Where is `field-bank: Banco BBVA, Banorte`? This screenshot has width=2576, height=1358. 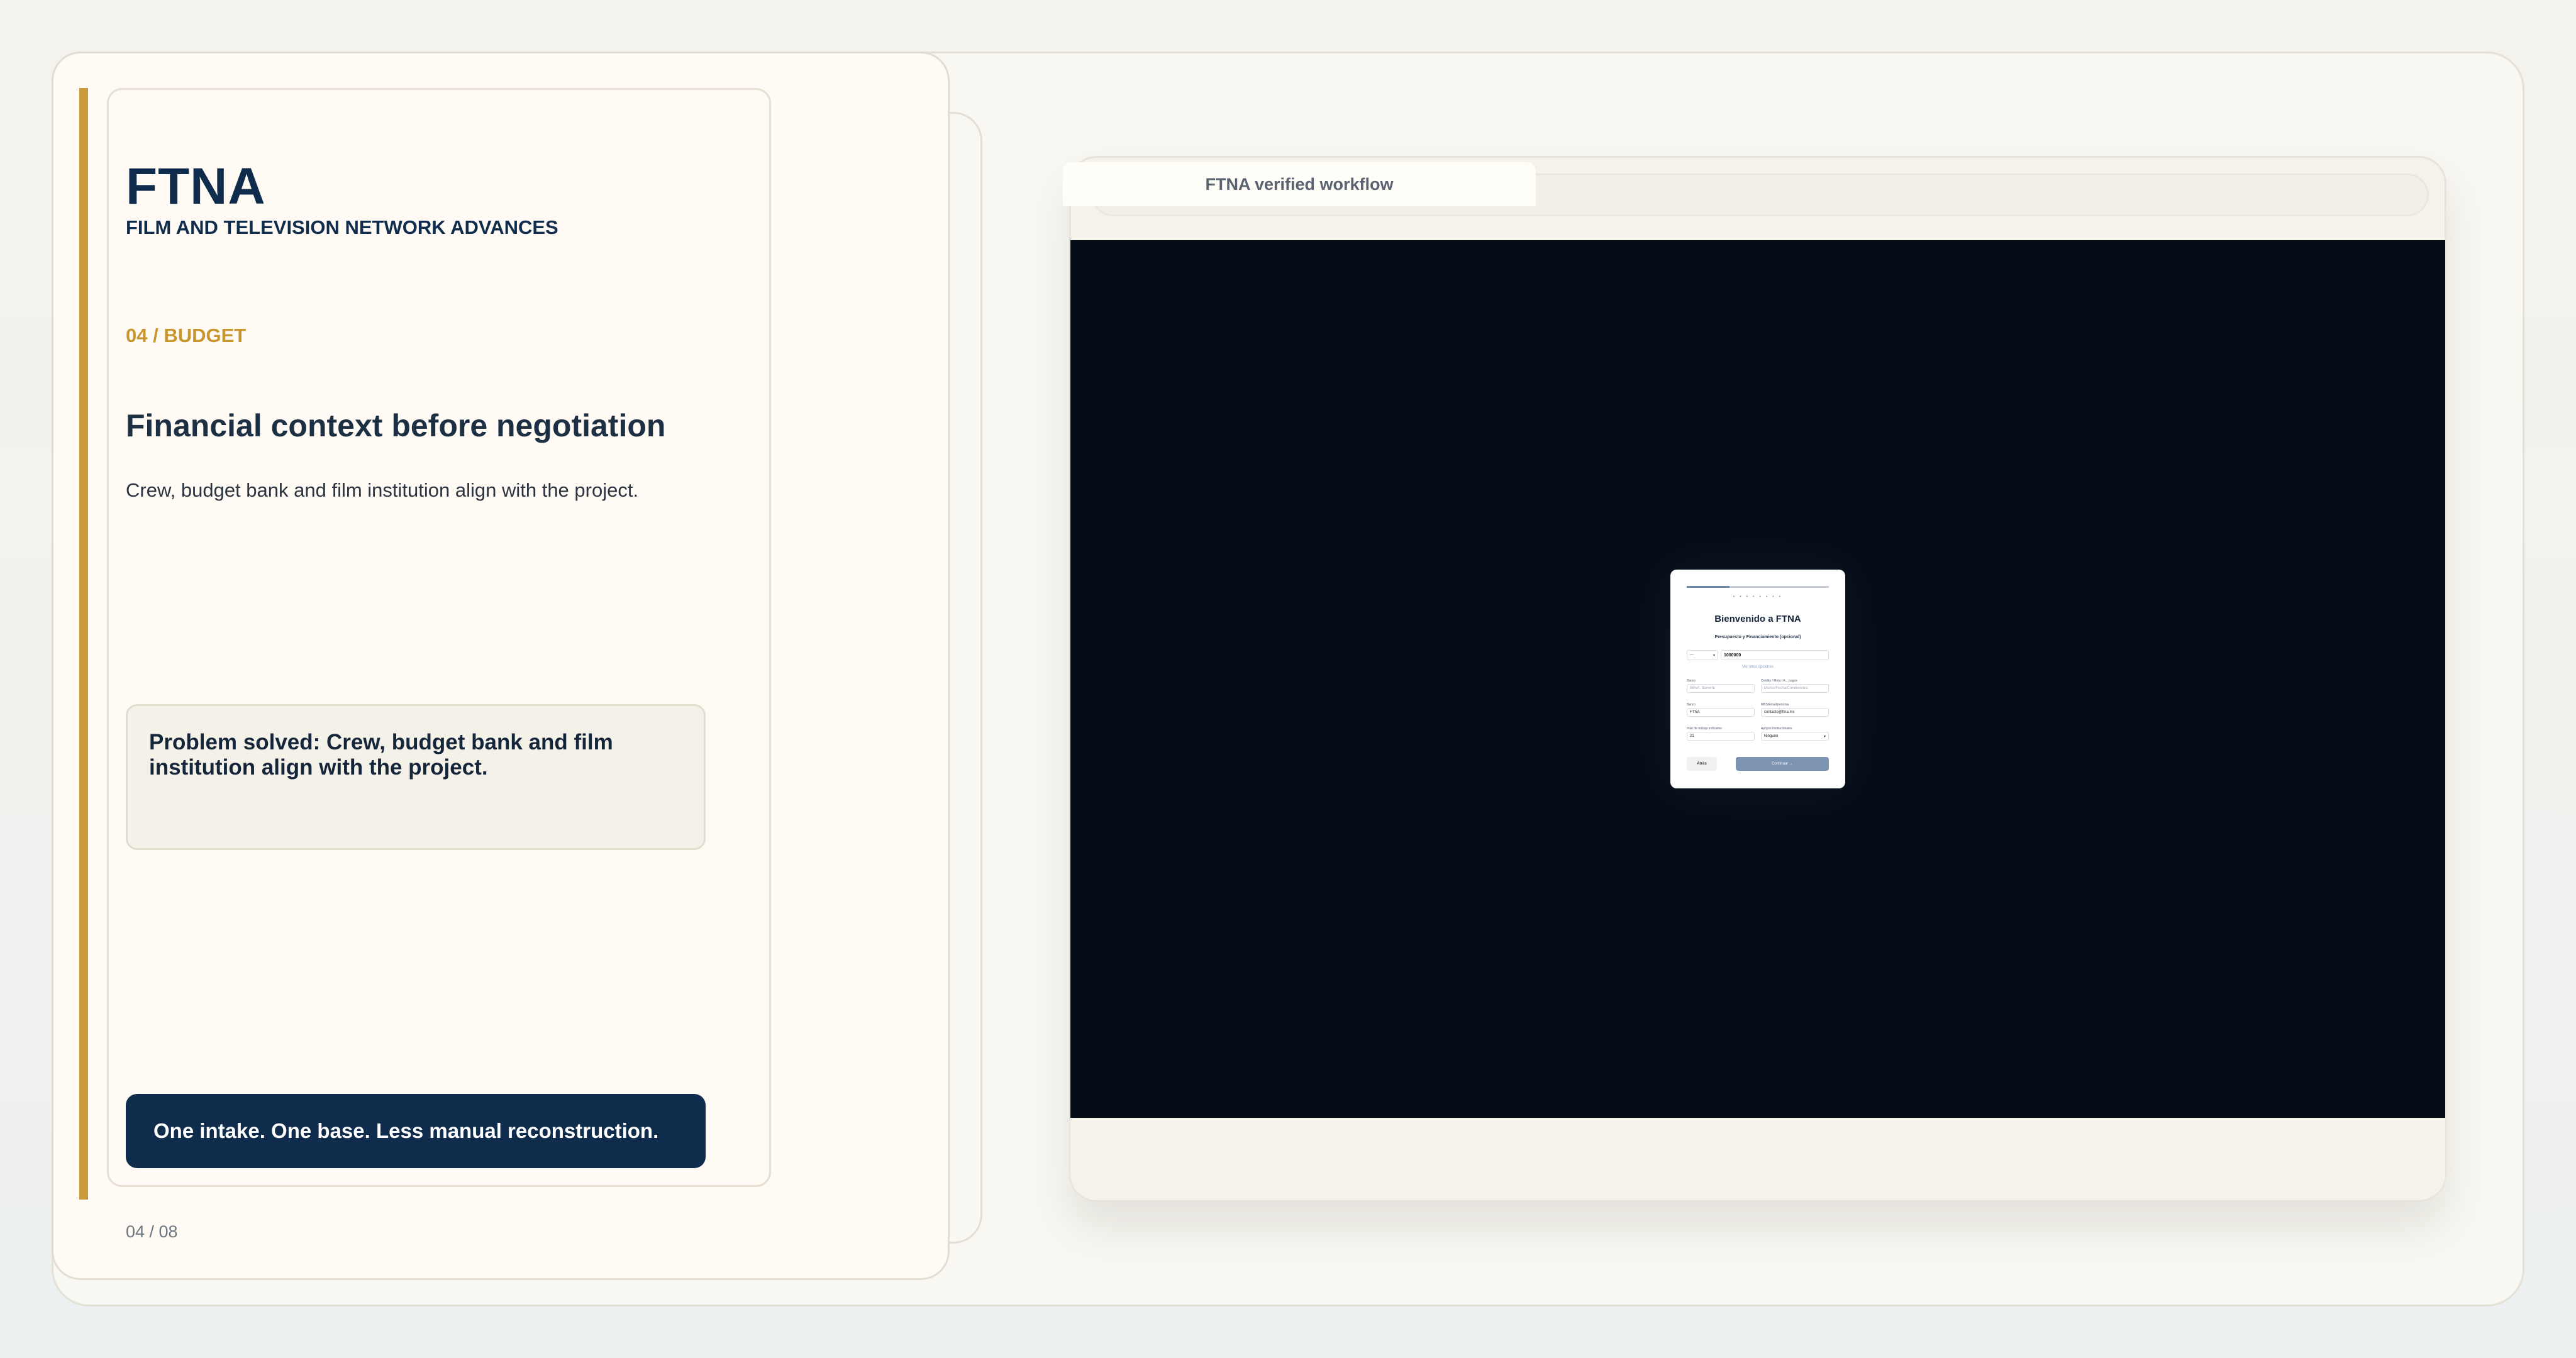
field-bank: Banco BBVA, Banorte is located at coordinates (1721, 686).